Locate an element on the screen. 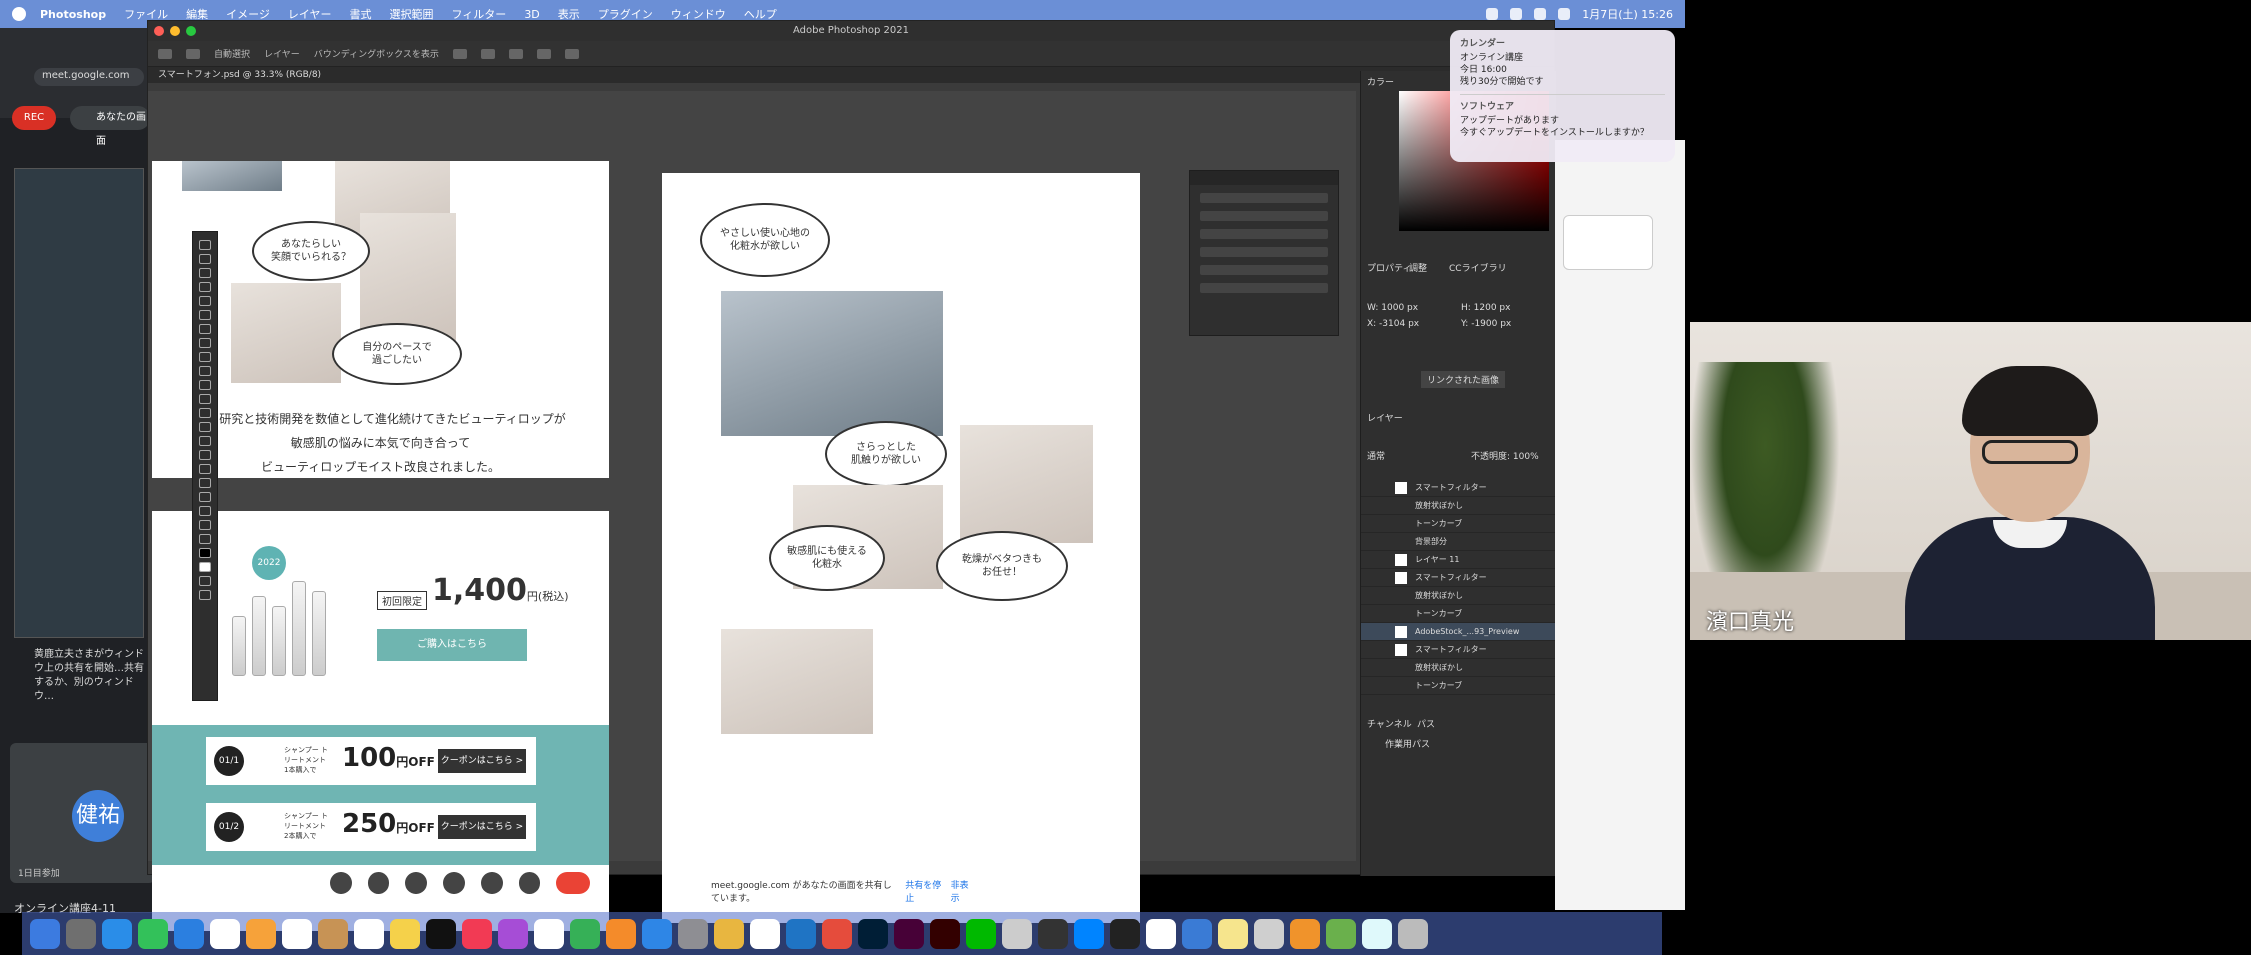 This screenshot has width=2251, height=955. messenger-icon is located at coordinates (1089, 933).